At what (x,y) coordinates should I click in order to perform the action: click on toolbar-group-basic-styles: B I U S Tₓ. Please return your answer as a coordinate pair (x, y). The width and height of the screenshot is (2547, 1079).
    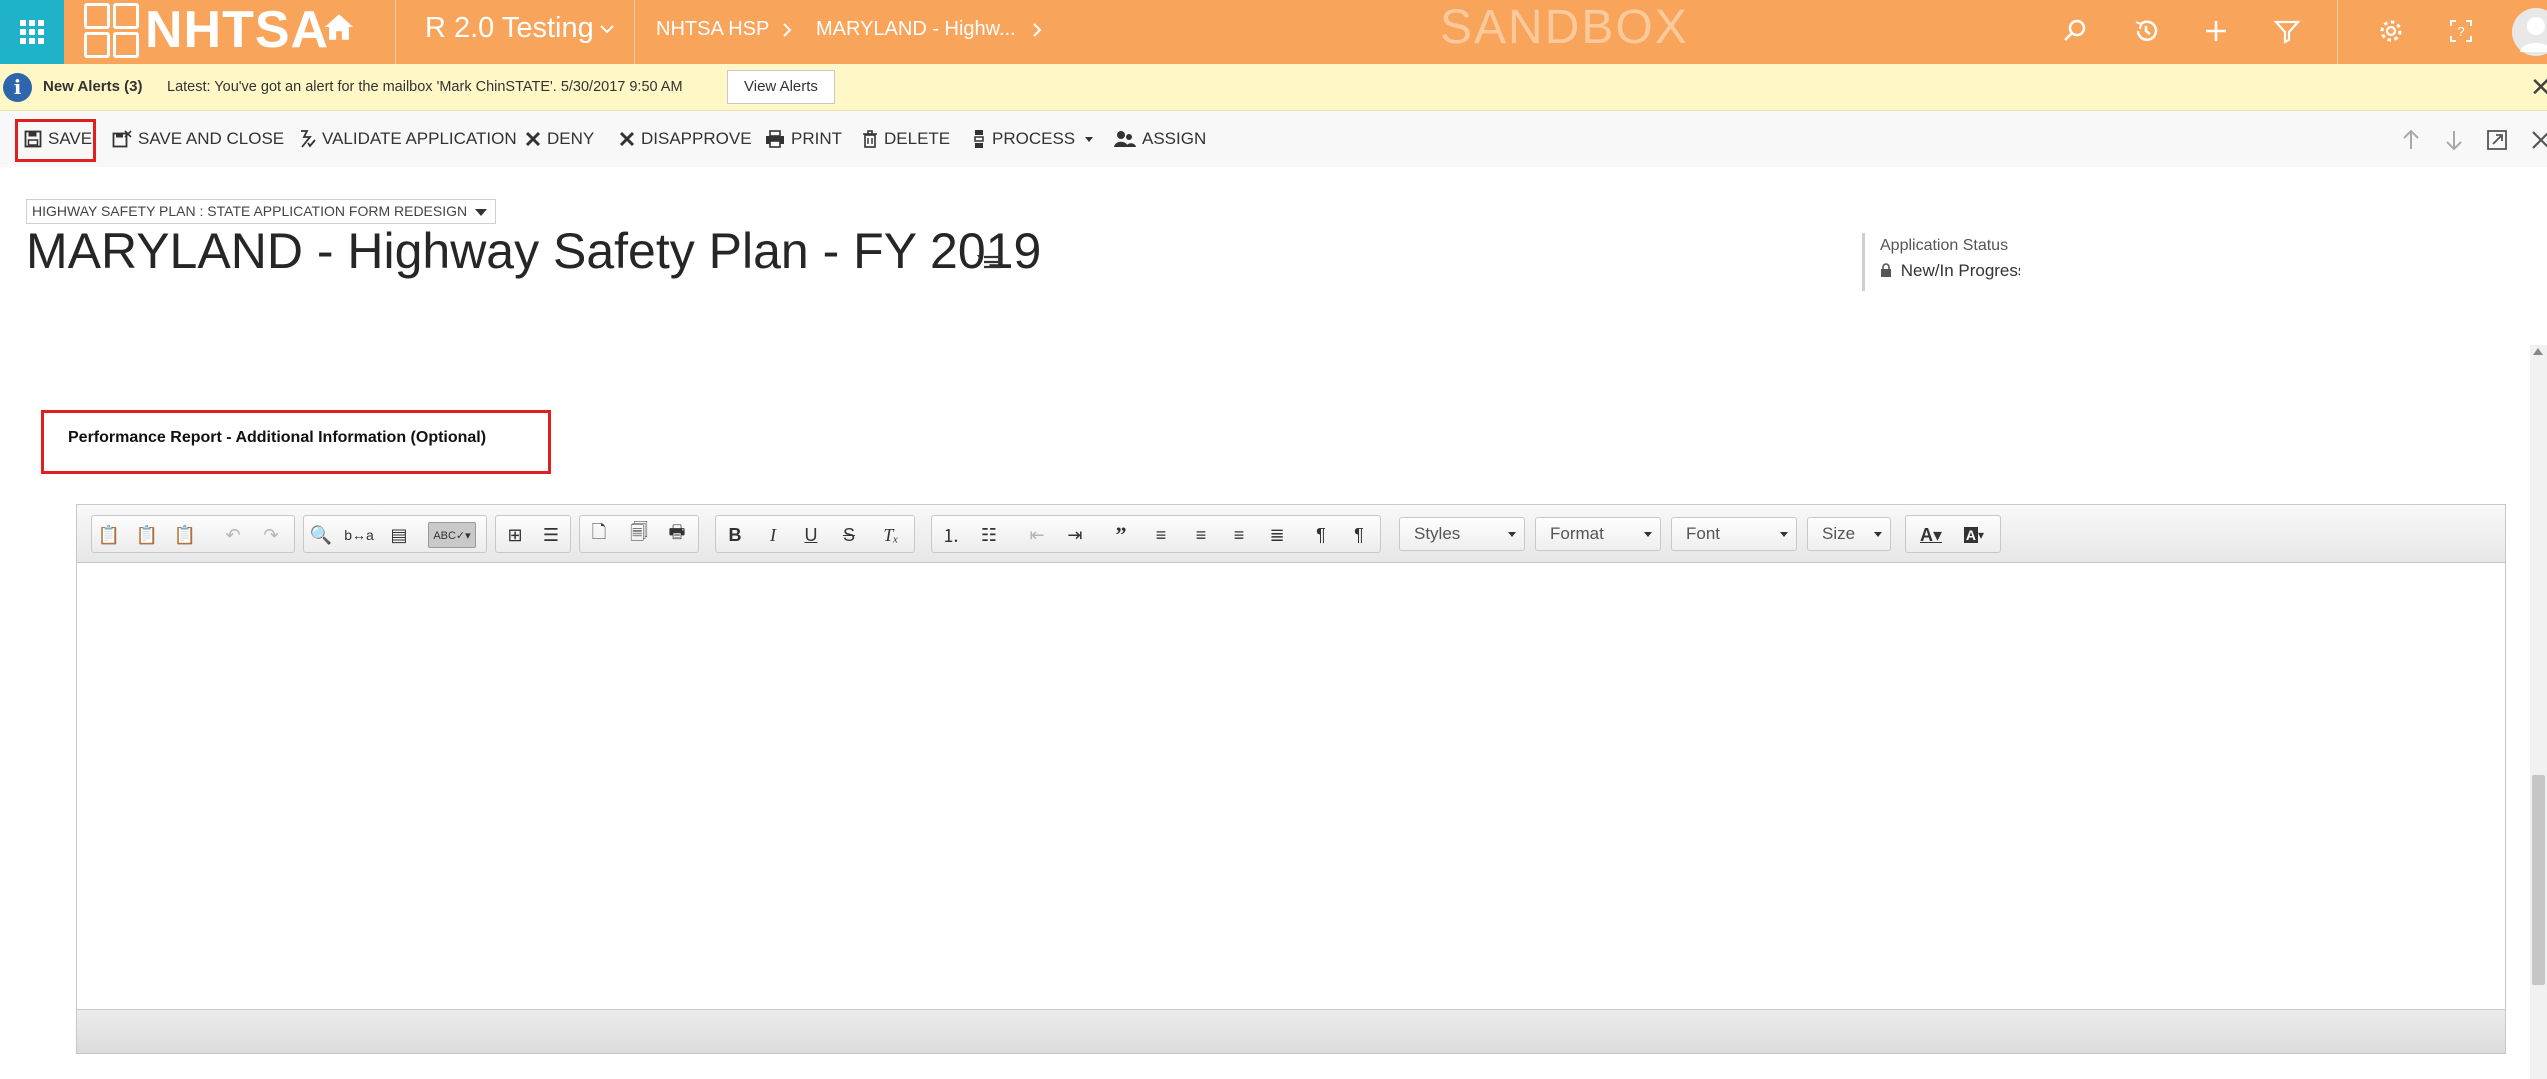
    Looking at the image, I should click on (815, 534).